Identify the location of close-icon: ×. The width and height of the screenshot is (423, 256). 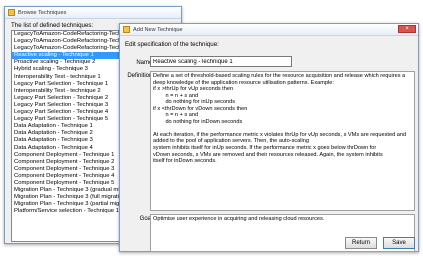
(407, 29).